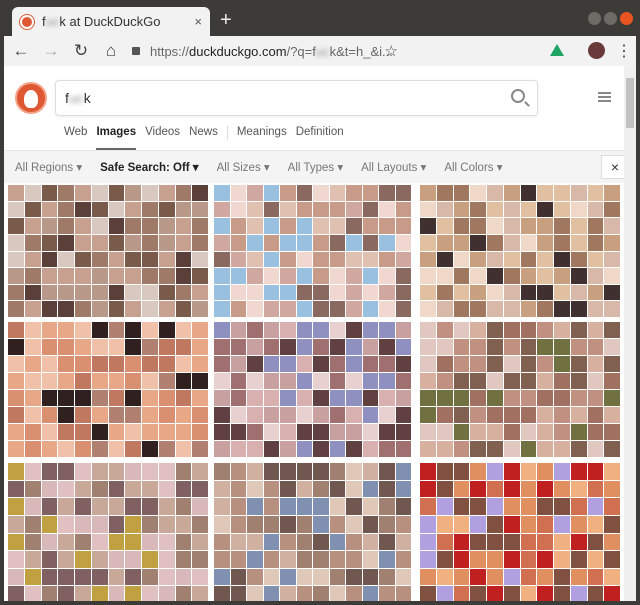 The width and height of the screenshot is (640, 605). What do you see at coordinates (473, 167) in the screenshot?
I see `filter-colors: All Colors ▾` at bounding box center [473, 167].